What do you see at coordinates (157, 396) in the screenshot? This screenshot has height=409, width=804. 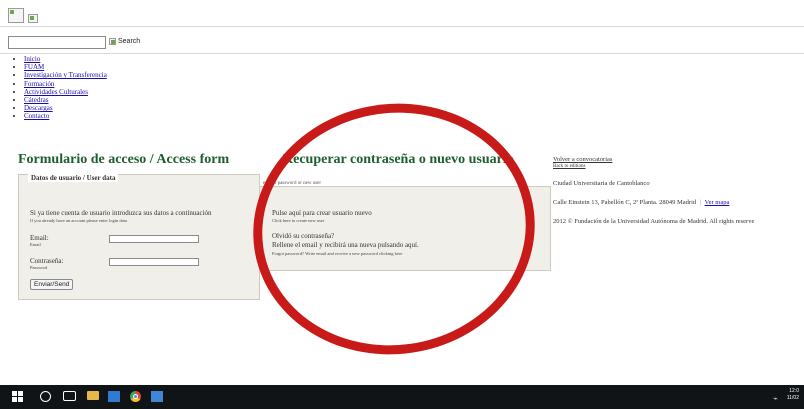 I see `app-icon` at bounding box center [157, 396].